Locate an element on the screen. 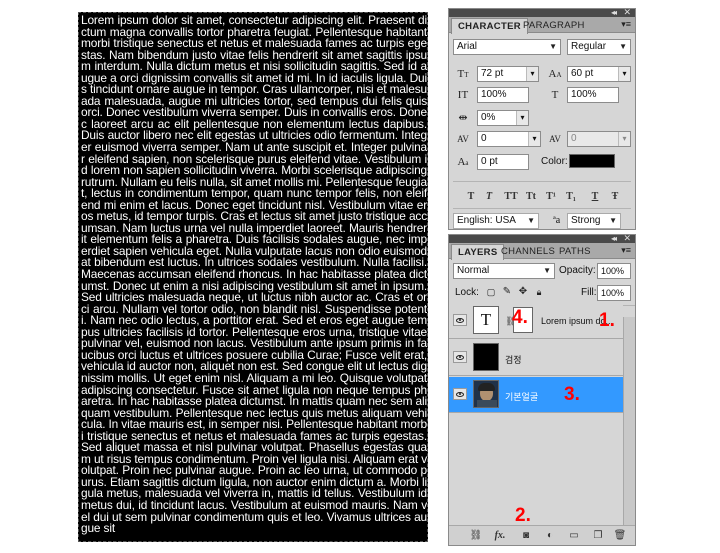 This screenshot has height=553, width=720. kerning-value: 0% is located at coordinates (488, 117).